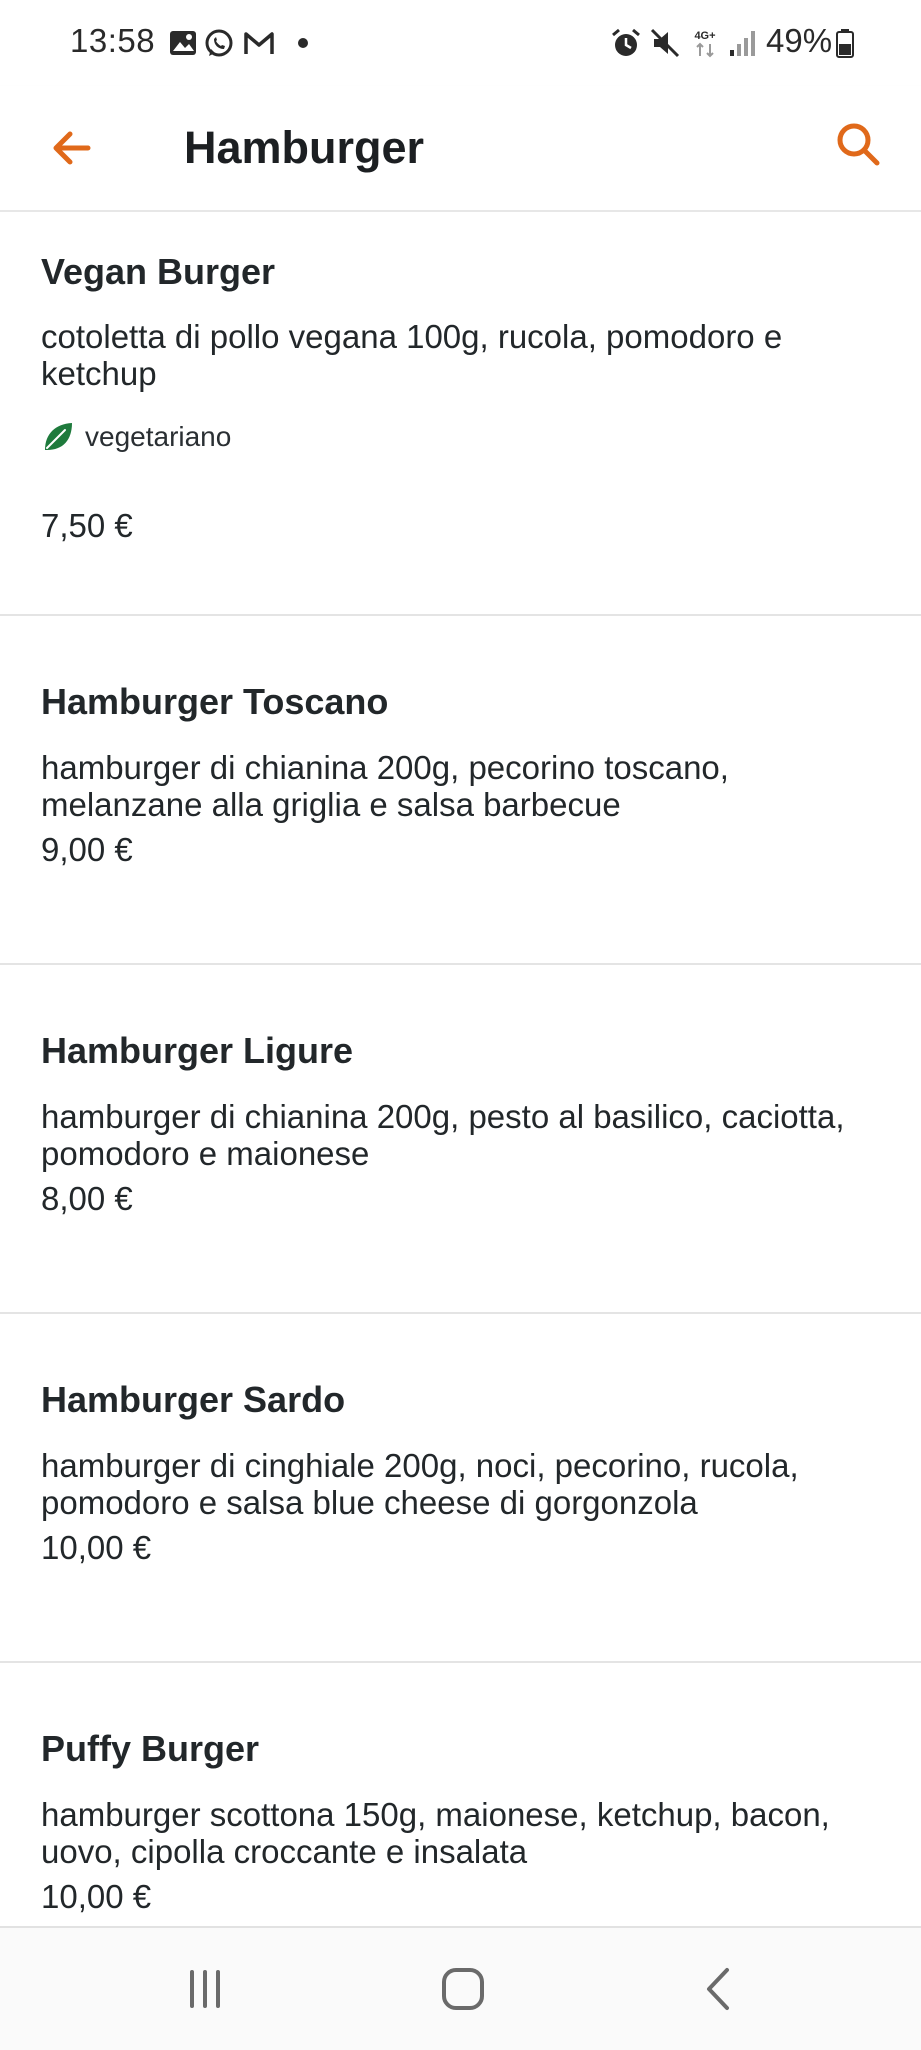 Image resolution: width=921 pixels, height=2050 pixels. Describe the element at coordinates (183, 43) in the screenshot. I see `gallery-icon` at that location.